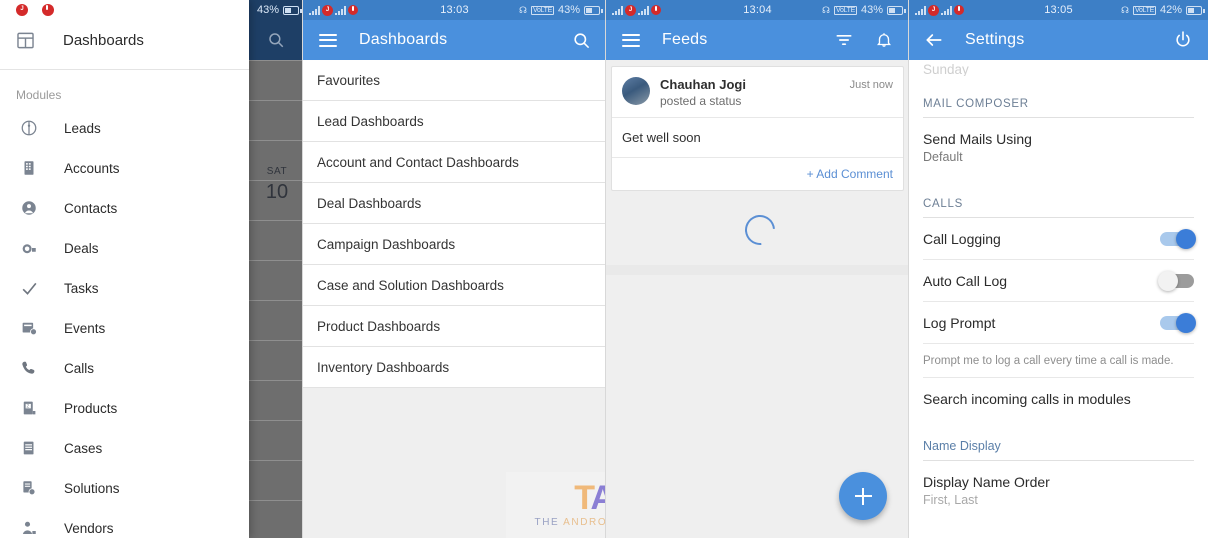 This screenshot has width=1208, height=538. Describe the element at coordinates (1058, 10) in the screenshot. I see `status-time: 13:05` at that location.